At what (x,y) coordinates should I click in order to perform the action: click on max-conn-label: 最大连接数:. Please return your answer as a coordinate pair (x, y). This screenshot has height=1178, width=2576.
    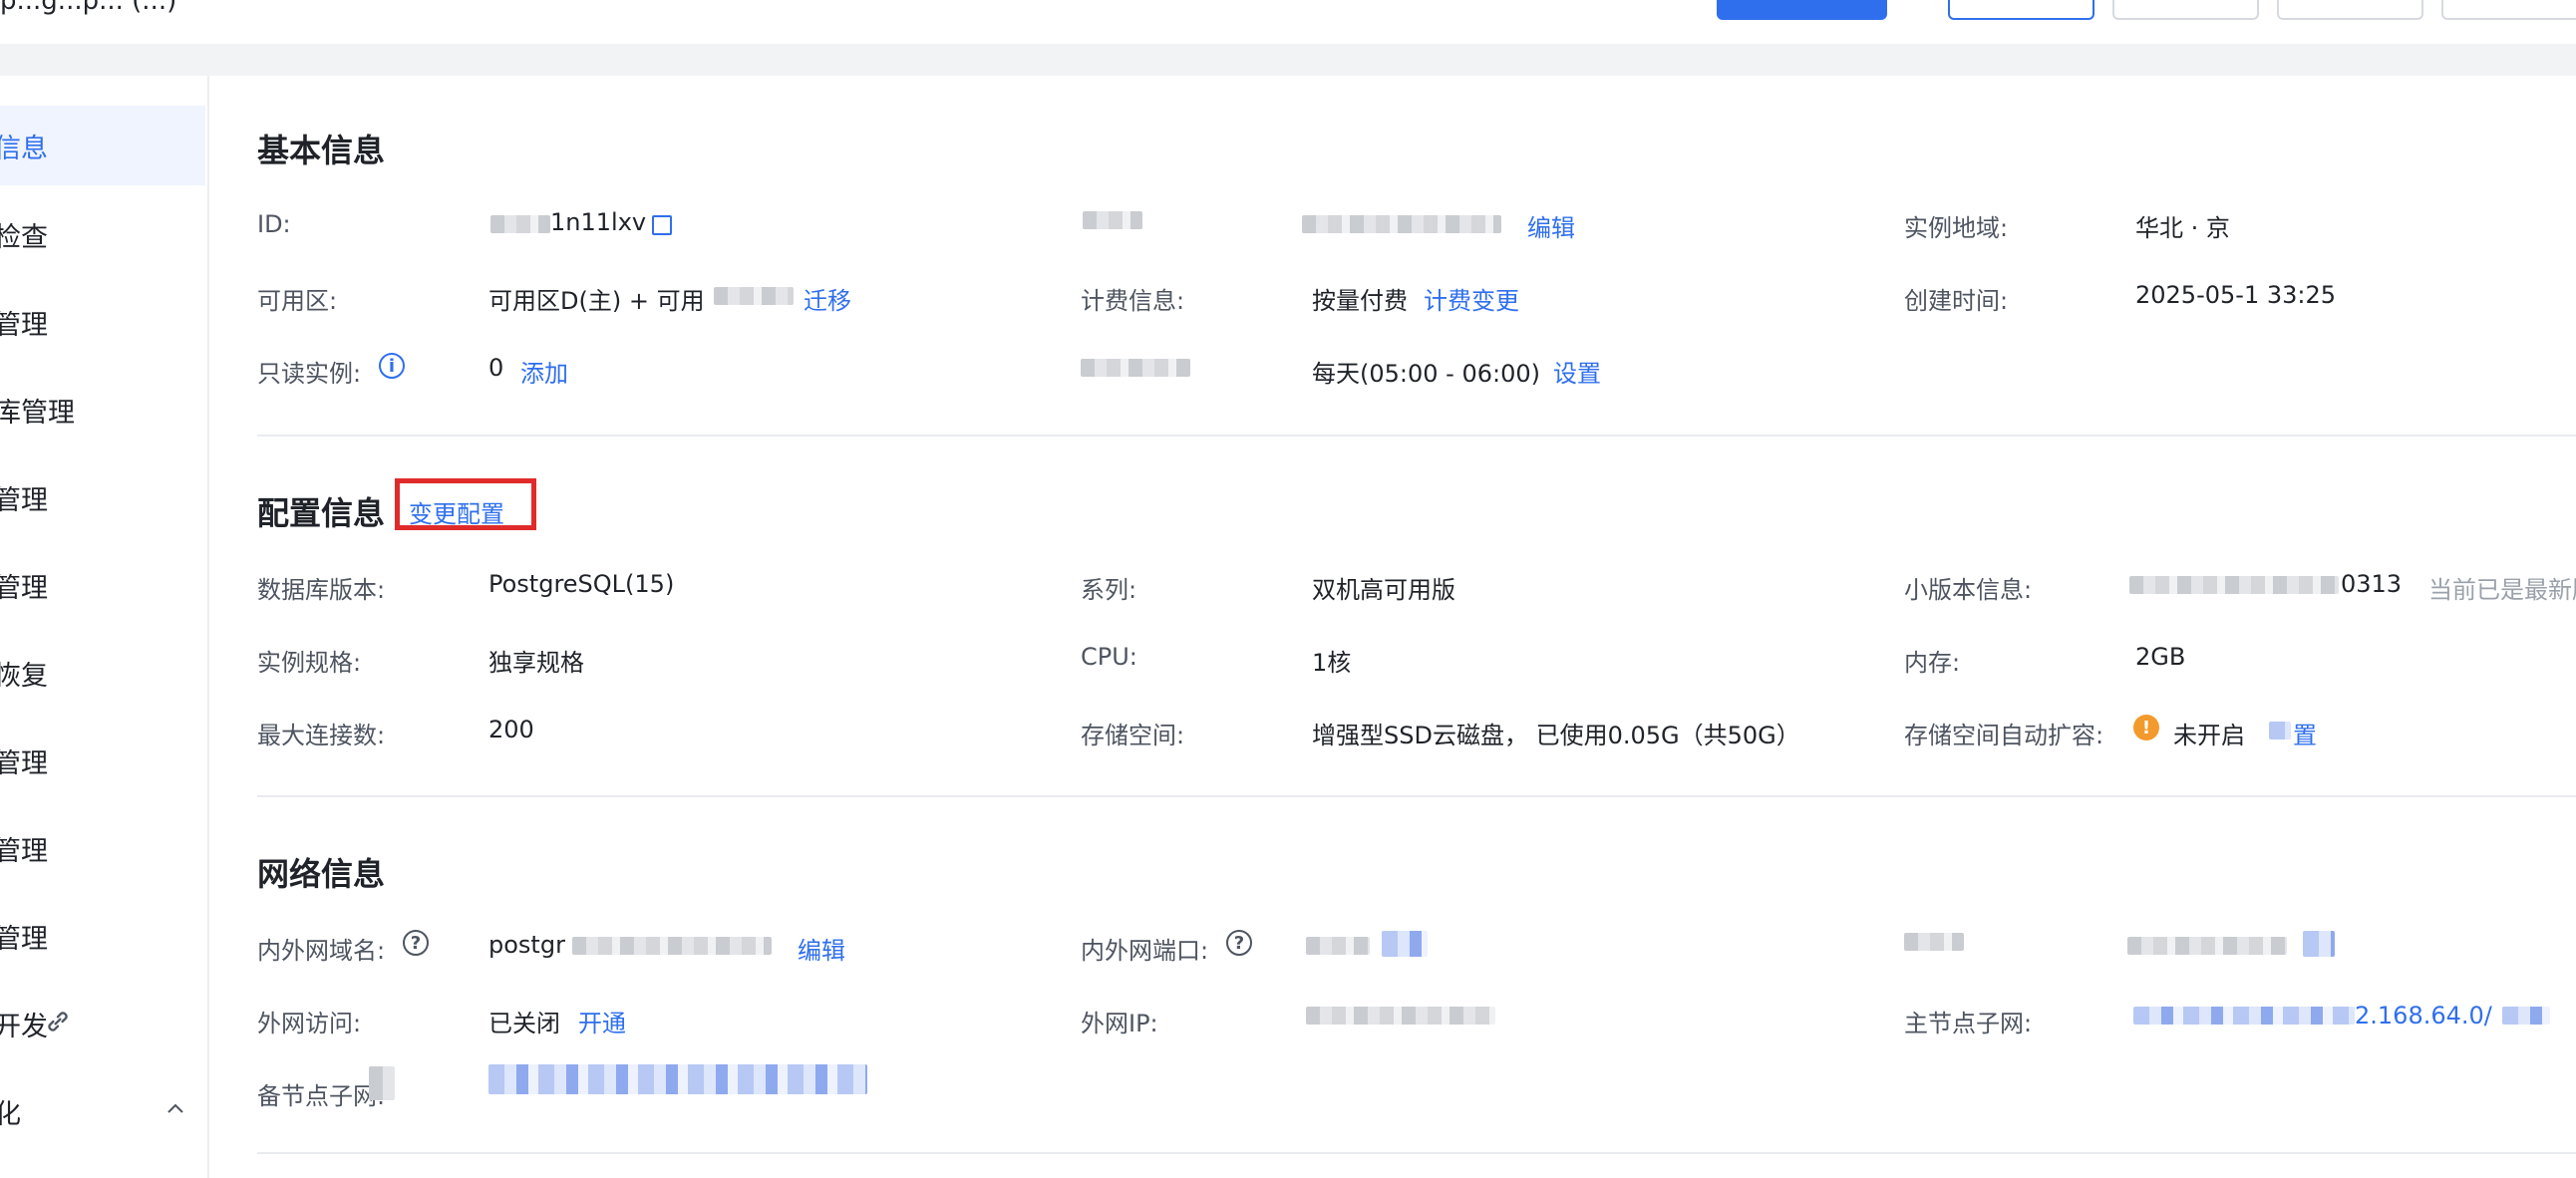
    Looking at the image, I should click on (321, 735).